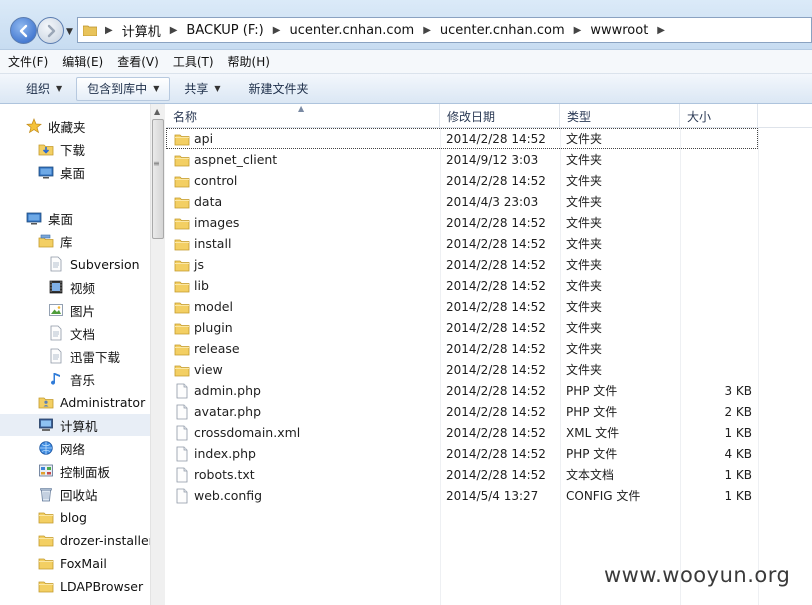  Describe the element at coordinates (603, 496) in the screenshot. I see `file-type: CONFIG 文件` at that location.